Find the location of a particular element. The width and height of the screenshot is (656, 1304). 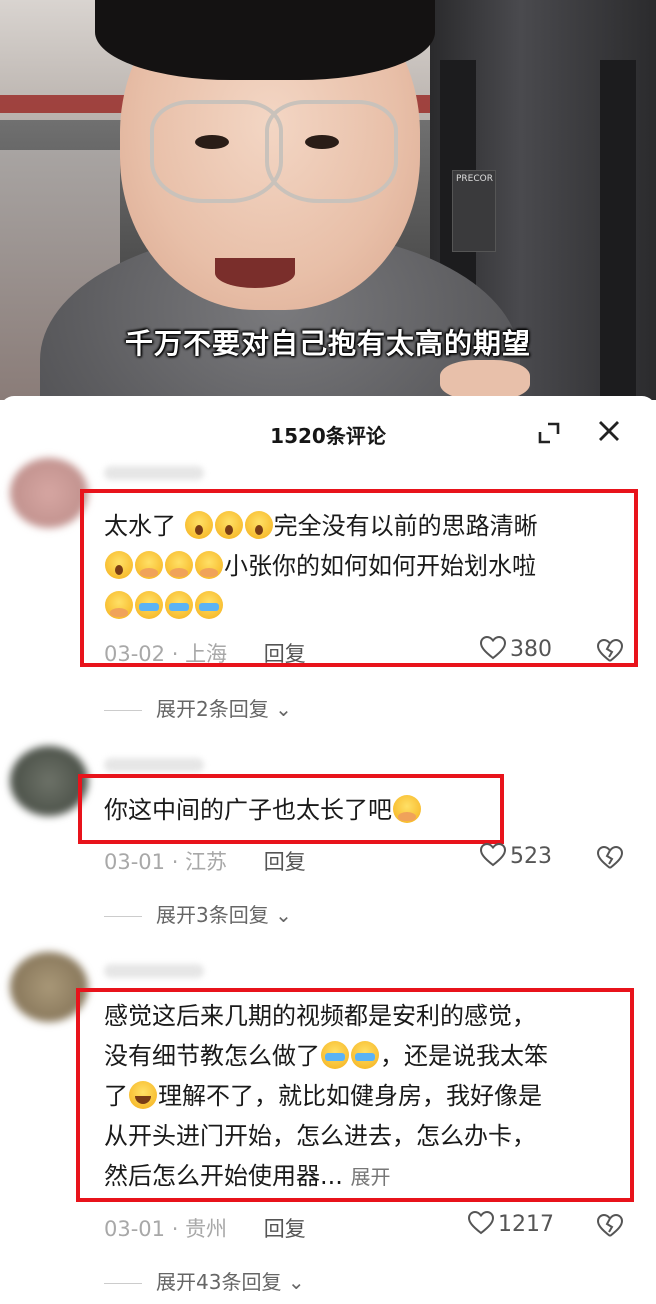

expand-replies-button: 展开2条回复 ⌄ is located at coordinates (198, 707).